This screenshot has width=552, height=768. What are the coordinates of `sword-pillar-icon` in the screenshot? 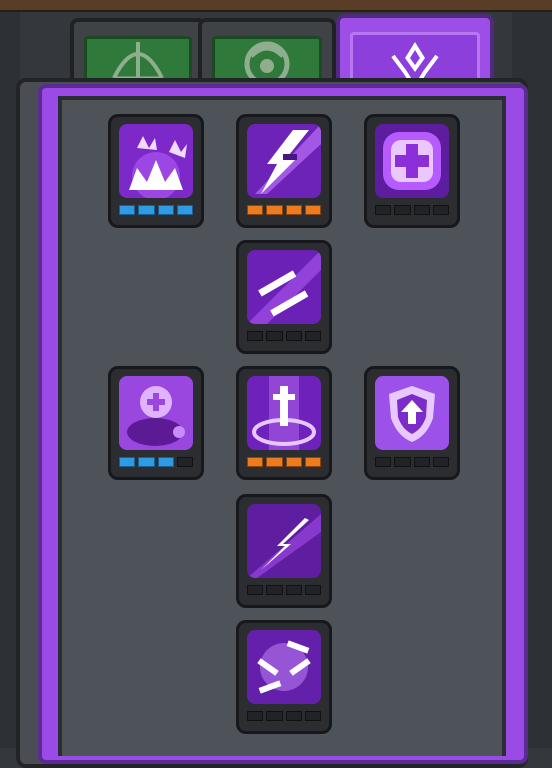 It's located at (284, 413).